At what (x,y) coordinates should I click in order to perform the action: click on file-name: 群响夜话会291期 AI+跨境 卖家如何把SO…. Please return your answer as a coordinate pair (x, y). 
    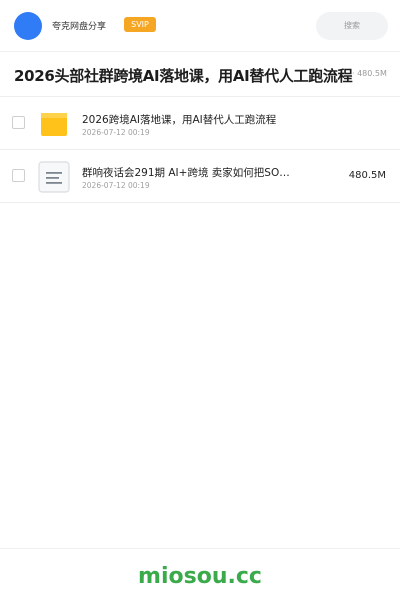
    Looking at the image, I should click on (186, 172).